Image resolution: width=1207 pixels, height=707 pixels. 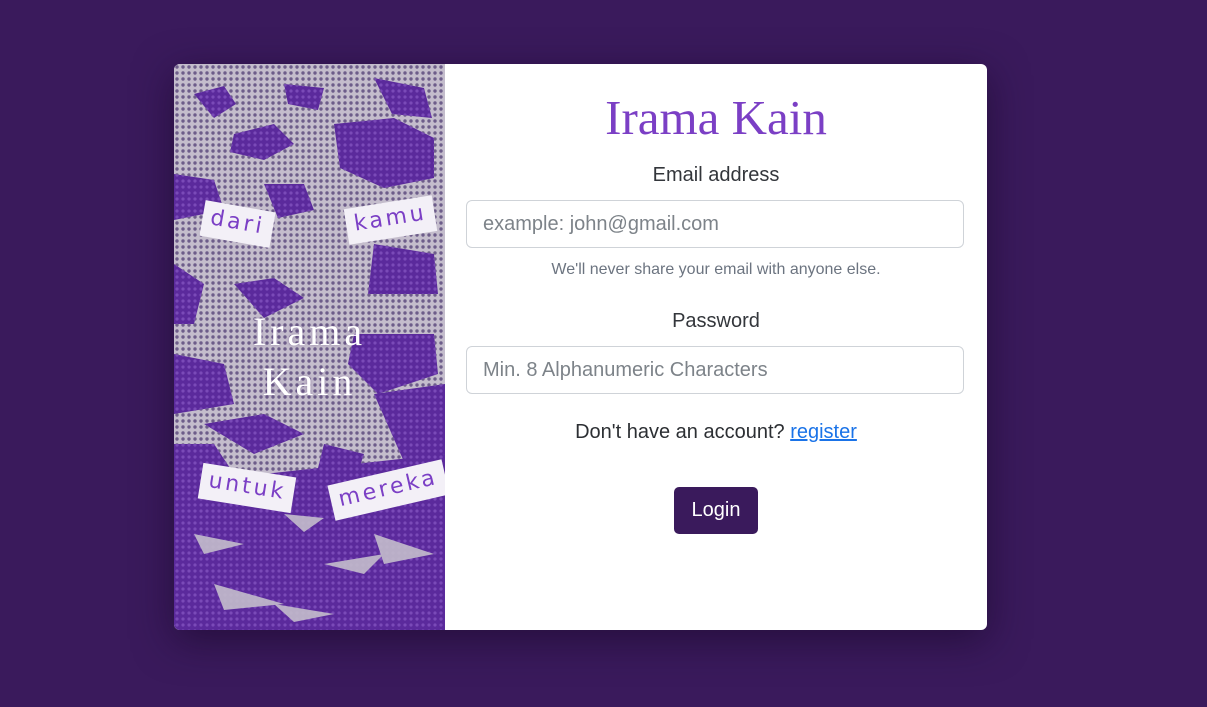 What do you see at coordinates (715, 224) in the screenshot?
I see `email-input` at bounding box center [715, 224].